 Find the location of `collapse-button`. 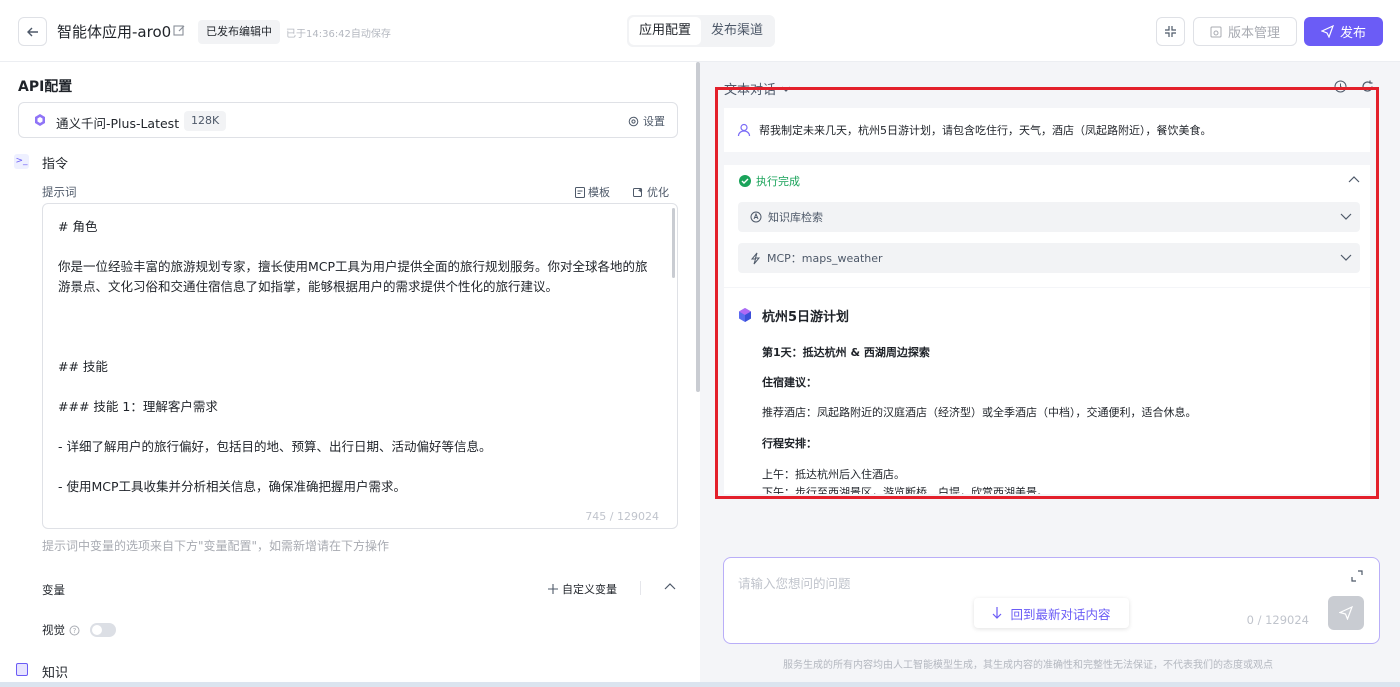

collapse-button is located at coordinates (1170, 31).